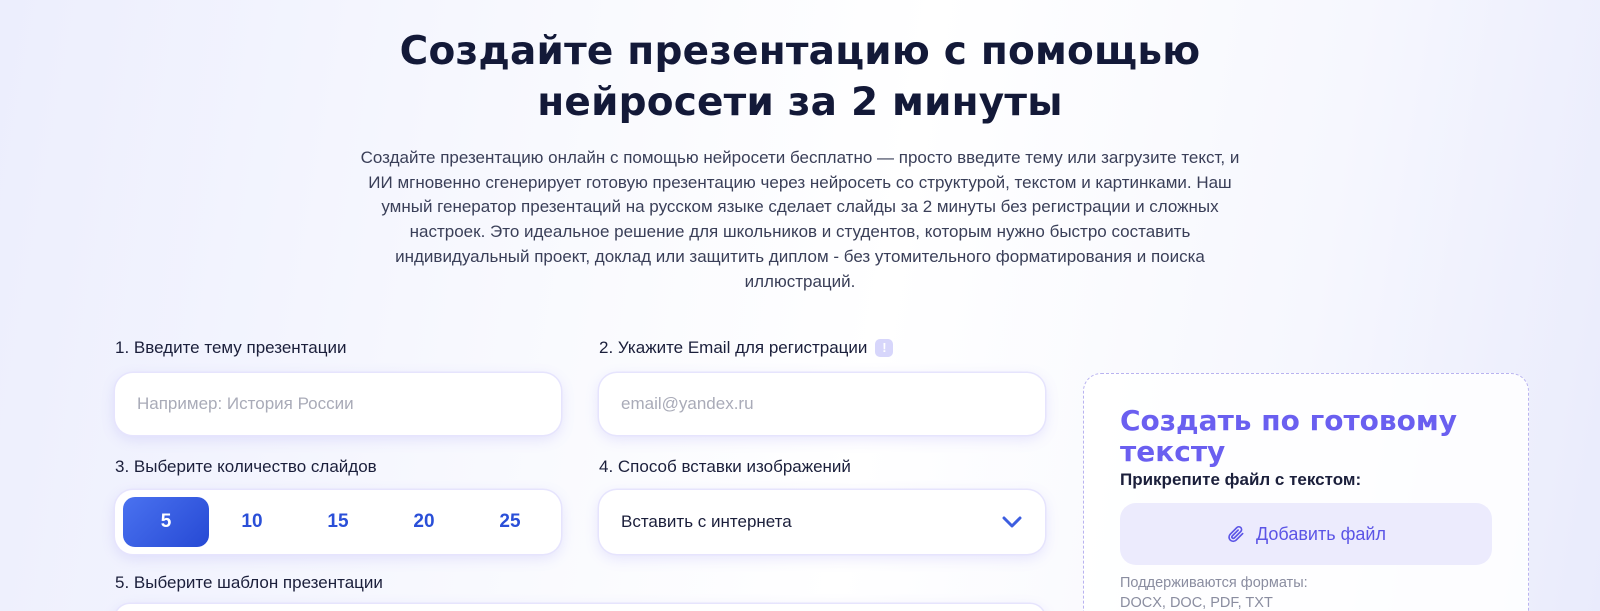  Describe the element at coordinates (1196, 603) in the screenshot. I see `formats-list: DOCX, DOC, PDF, TXT` at that location.